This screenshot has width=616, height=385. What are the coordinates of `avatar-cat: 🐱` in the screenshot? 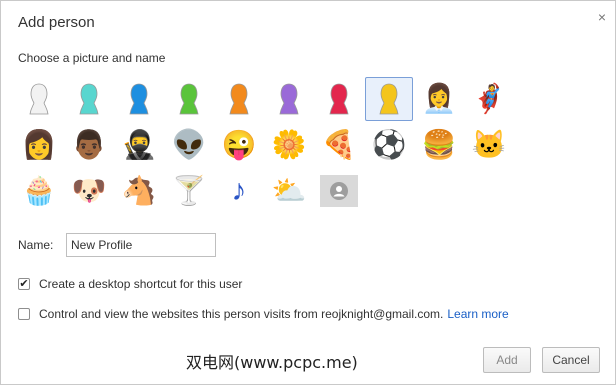 It's located at (489, 145).